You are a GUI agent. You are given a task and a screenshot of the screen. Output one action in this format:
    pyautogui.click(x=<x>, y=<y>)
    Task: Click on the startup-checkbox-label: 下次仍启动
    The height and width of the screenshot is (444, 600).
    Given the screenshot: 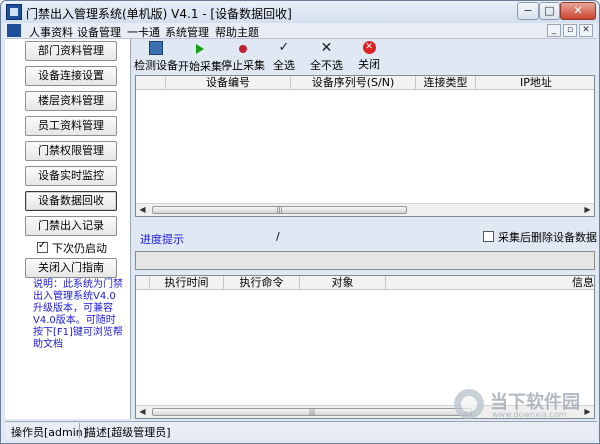 What is the action you would take?
    pyautogui.click(x=79, y=248)
    